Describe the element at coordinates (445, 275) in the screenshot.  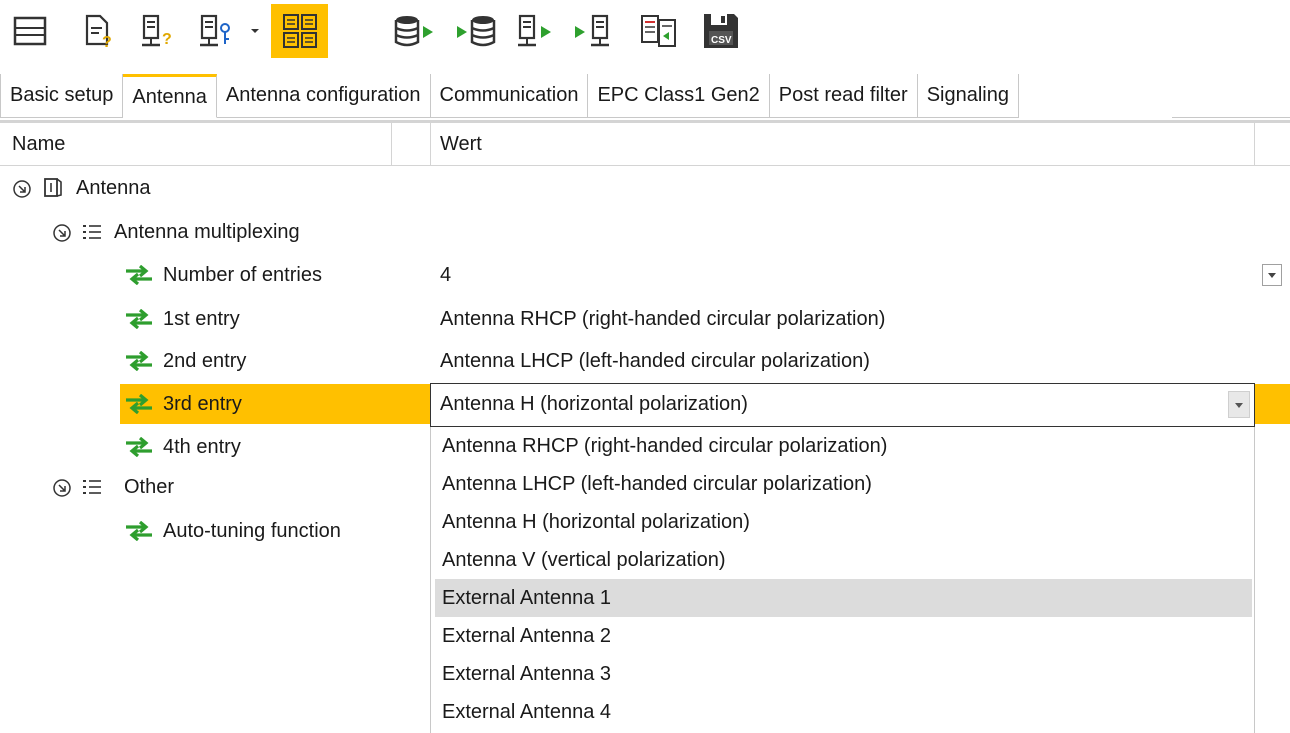
I see `property-value: 4` at that location.